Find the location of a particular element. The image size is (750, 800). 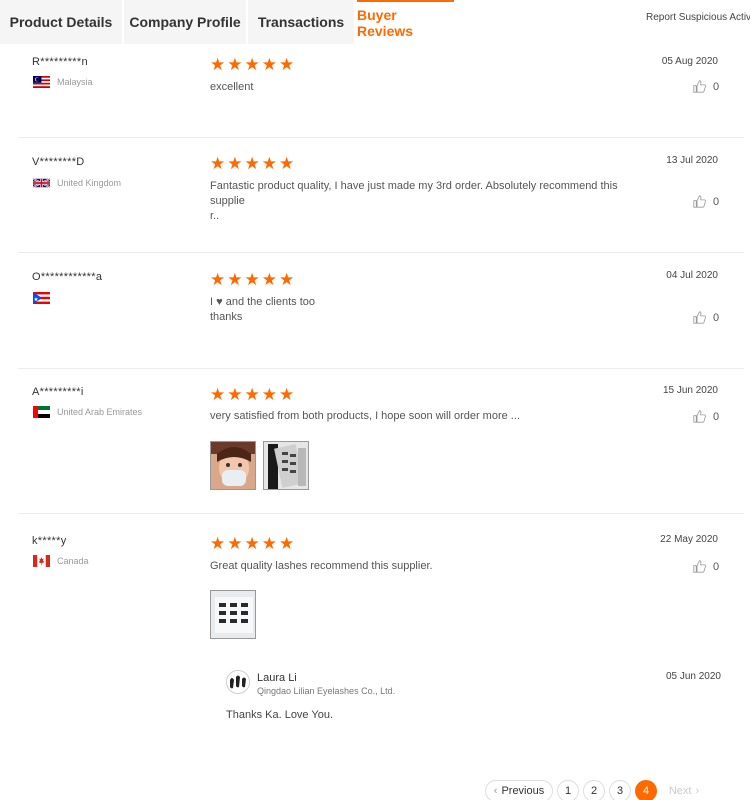

review-date: 13 Jul 2020 is located at coordinates (692, 160).